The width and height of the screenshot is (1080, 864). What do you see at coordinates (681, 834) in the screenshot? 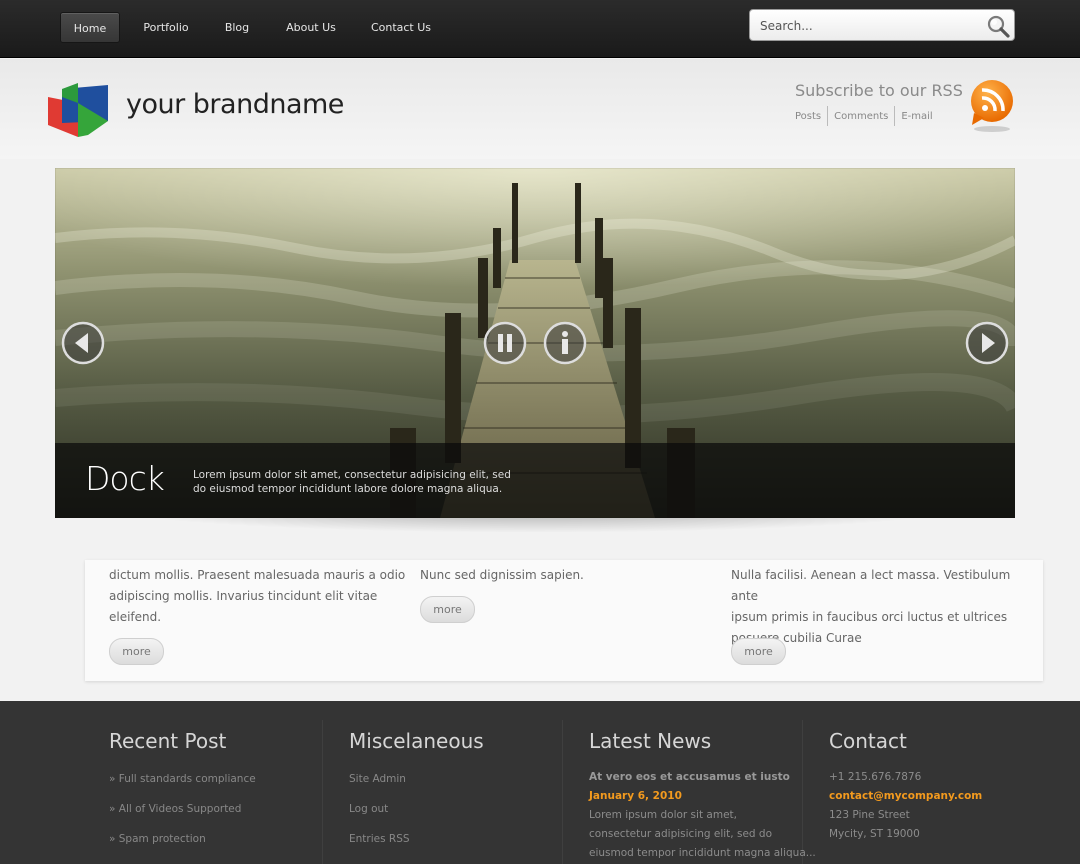
I see `news-body-line: consectetur adipisicing elit, sed do` at bounding box center [681, 834].